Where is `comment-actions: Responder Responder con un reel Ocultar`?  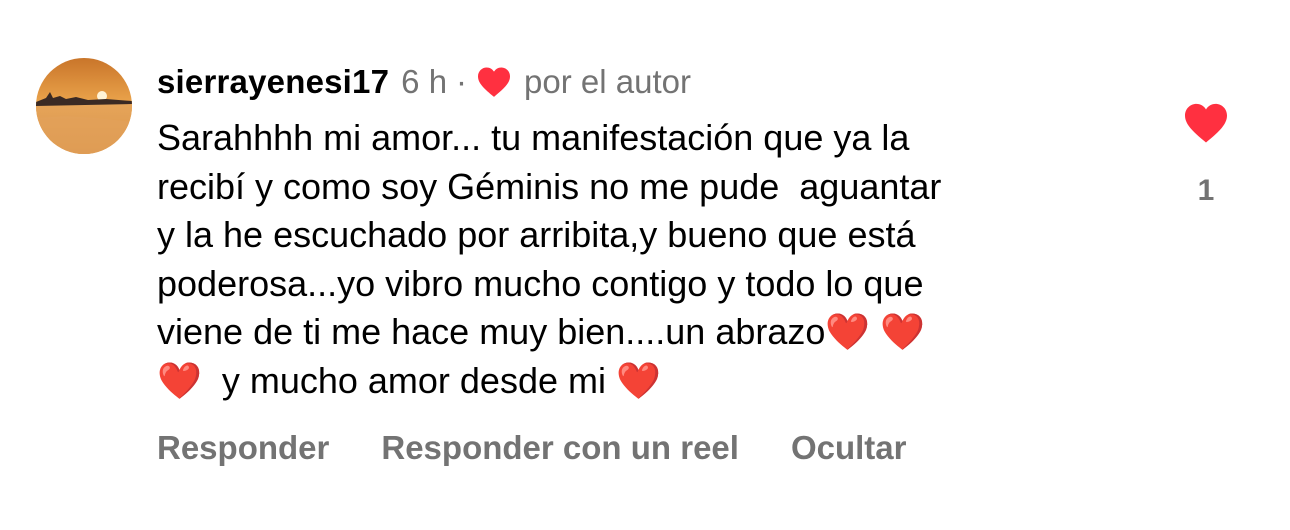
comment-actions: Responder Responder con un reel Ocultar is located at coordinates (532, 448).